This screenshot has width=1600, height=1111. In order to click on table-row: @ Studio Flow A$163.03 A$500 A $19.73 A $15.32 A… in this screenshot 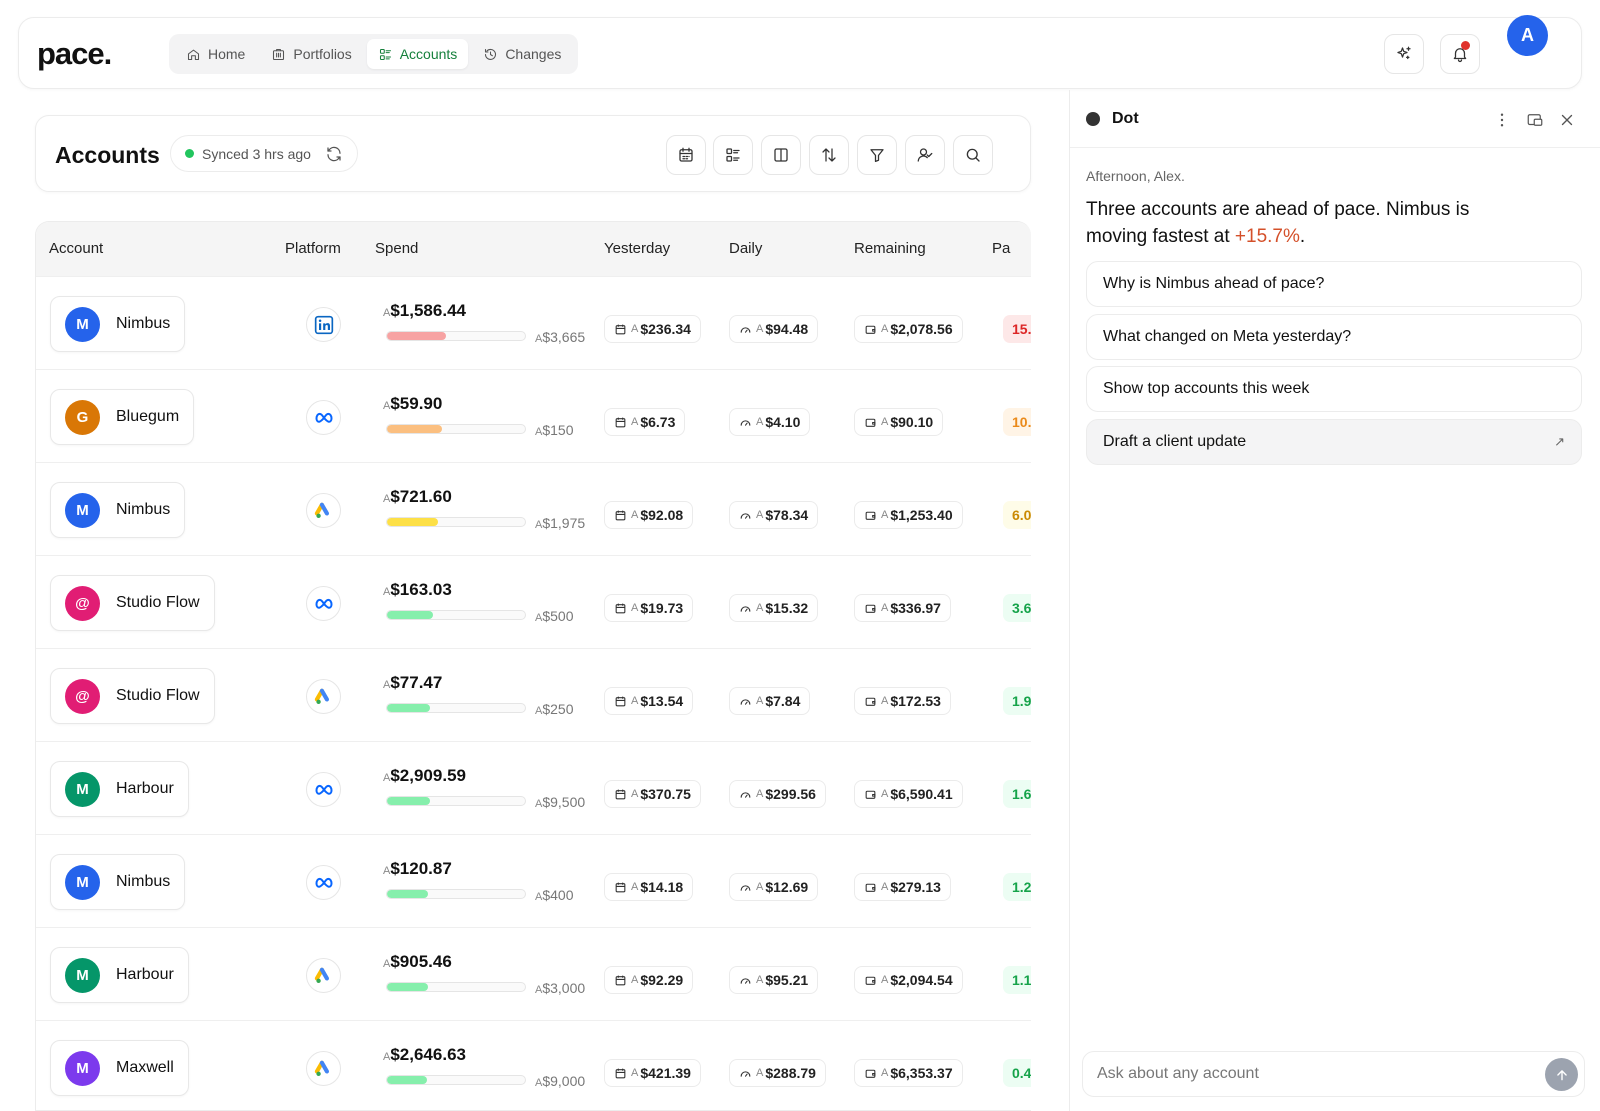, I will do `click(533, 602)`.